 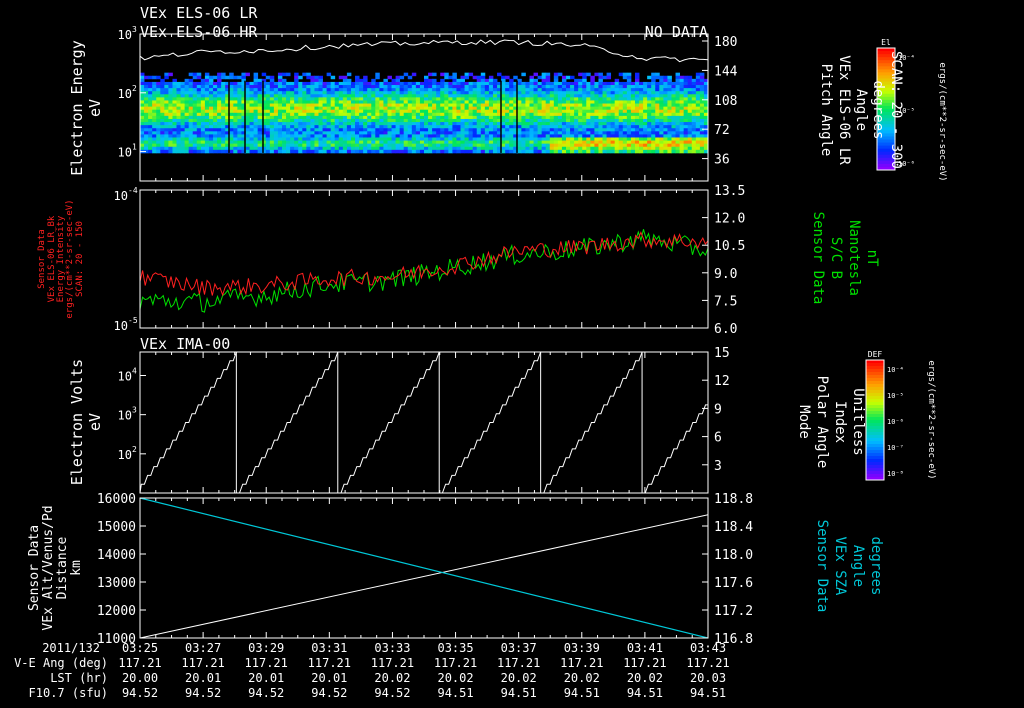 I want to click on date-label: 2011/132, so click(x=71, y=648).